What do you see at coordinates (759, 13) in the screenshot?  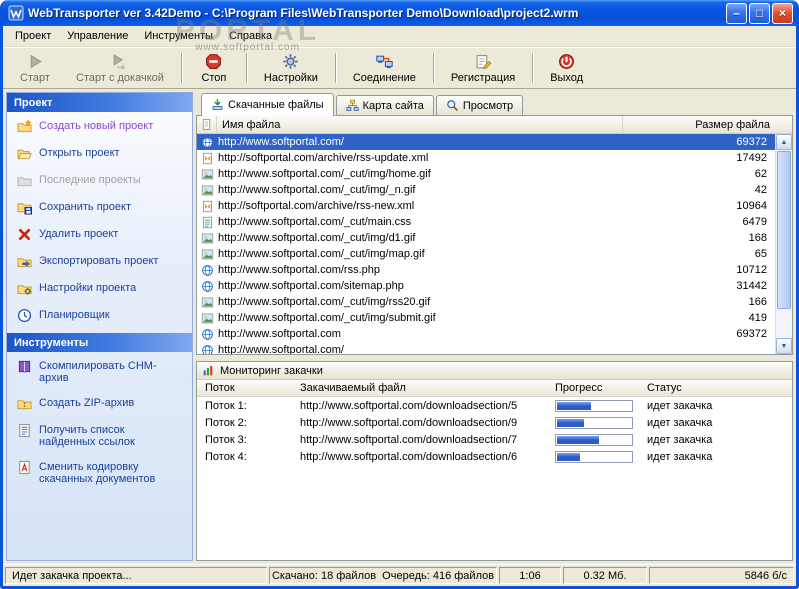 I see `maximize-button: □` at bounding box center [759, 13].